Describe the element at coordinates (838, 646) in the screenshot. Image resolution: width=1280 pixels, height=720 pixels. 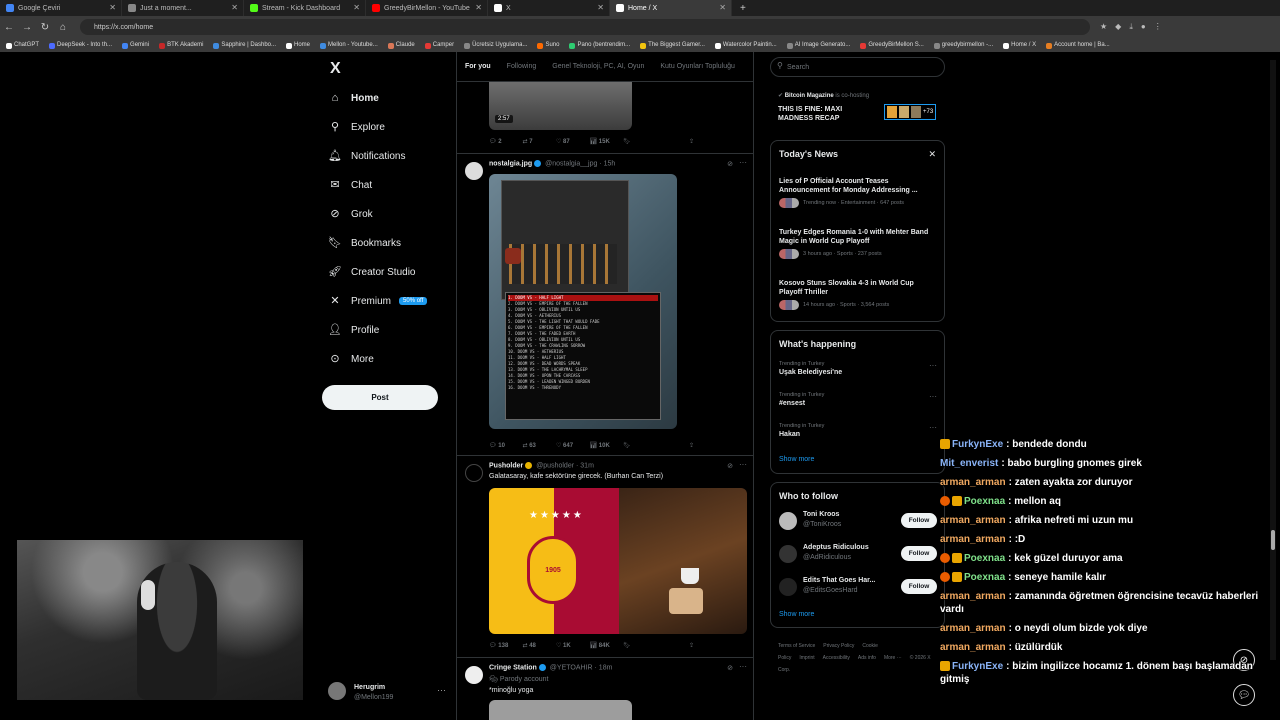
I see `footer-link: Privacy Policy` at that location.